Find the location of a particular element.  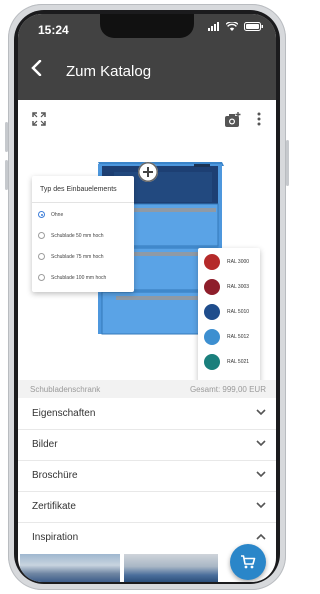

insert-option-50mm: Schublade 50 mm hoch is located at coordinates (71, 235).